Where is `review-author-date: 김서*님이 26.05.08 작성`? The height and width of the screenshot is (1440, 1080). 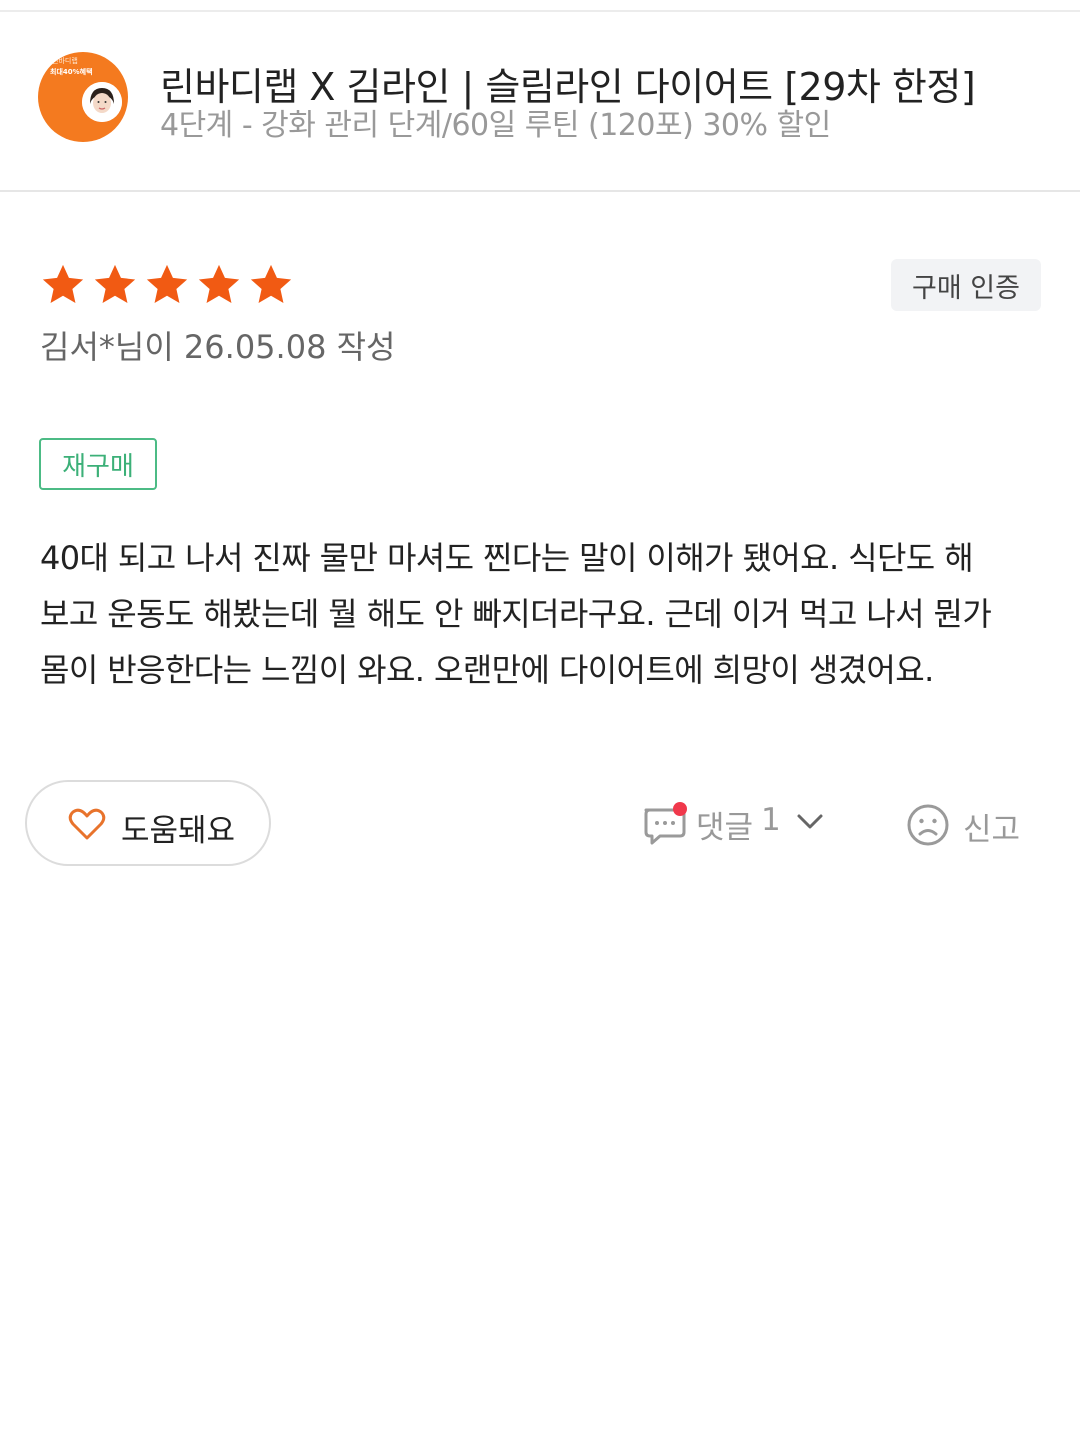 review-author-date: 김서*님이 26.05.08 작성 is located at coordinates (218, 347).